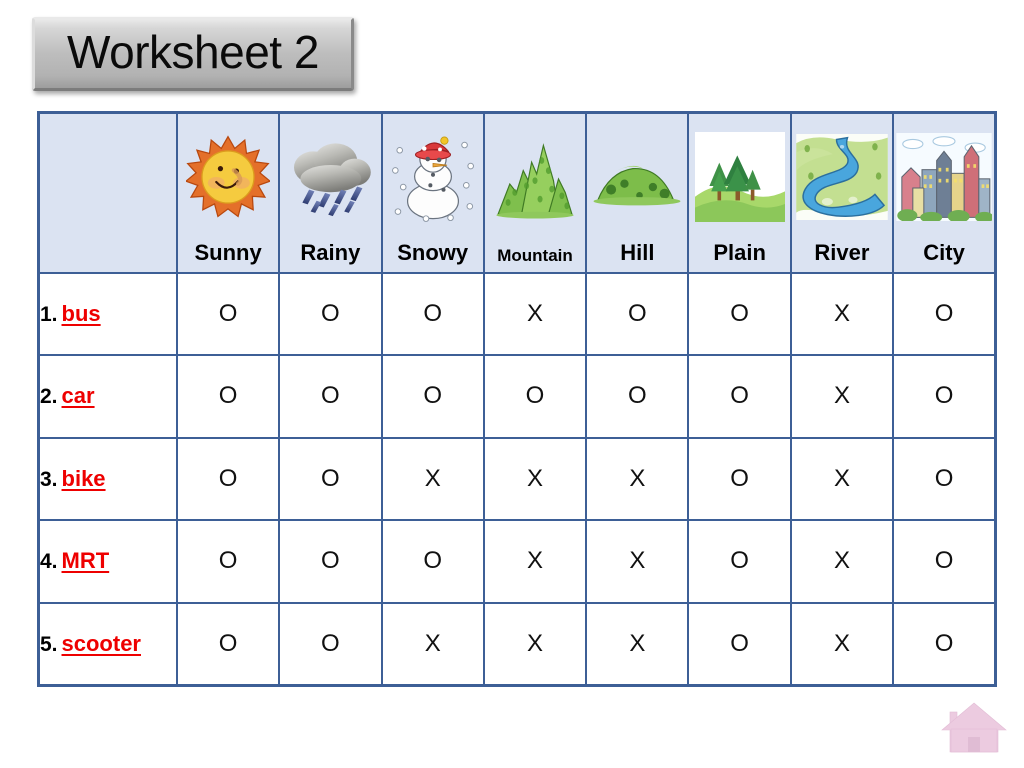 The width and height of the screenshot is (1024, 768). What do you see at coordinates (49, 644) in the screenshot?
I see `row-number: 5.` at bounding box center [49, 644].